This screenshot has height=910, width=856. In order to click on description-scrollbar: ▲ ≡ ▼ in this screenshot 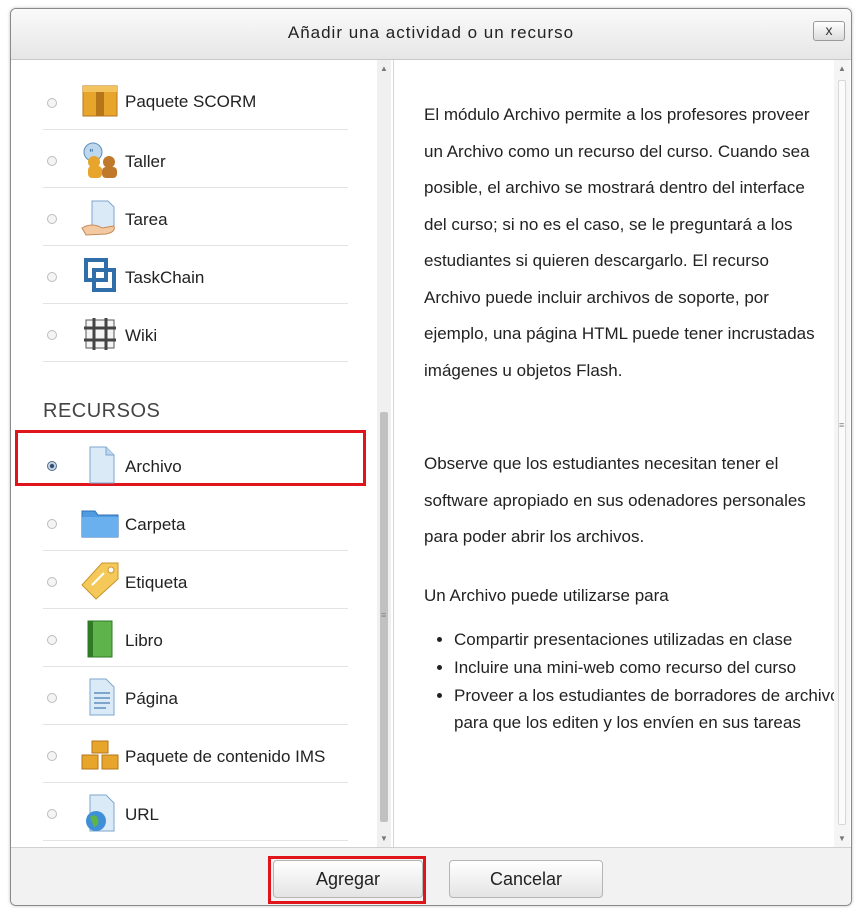, I will do `click(842, 453)`.